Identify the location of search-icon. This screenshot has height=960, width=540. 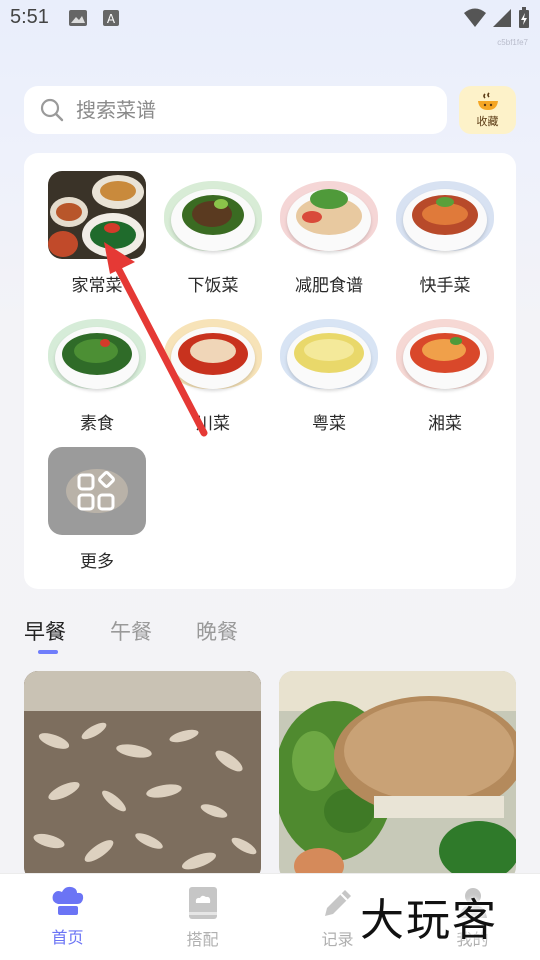
(52, 110).